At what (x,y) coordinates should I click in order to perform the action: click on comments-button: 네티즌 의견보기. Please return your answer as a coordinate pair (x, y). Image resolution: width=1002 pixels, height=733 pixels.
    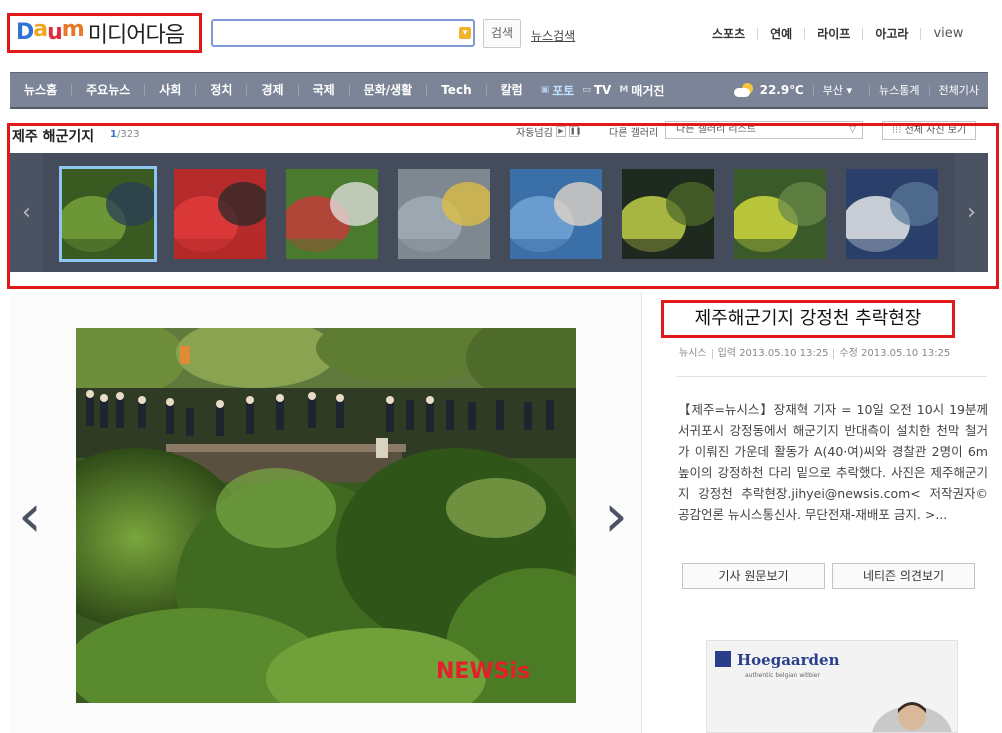
    Looking at the image, I should click on (903, 576).